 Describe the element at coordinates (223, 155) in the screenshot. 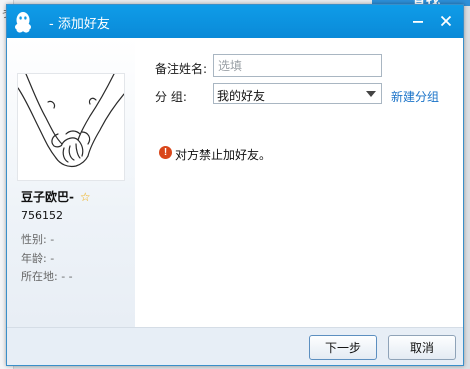

I see `status-message: 对方禁止加好友。` at that location.